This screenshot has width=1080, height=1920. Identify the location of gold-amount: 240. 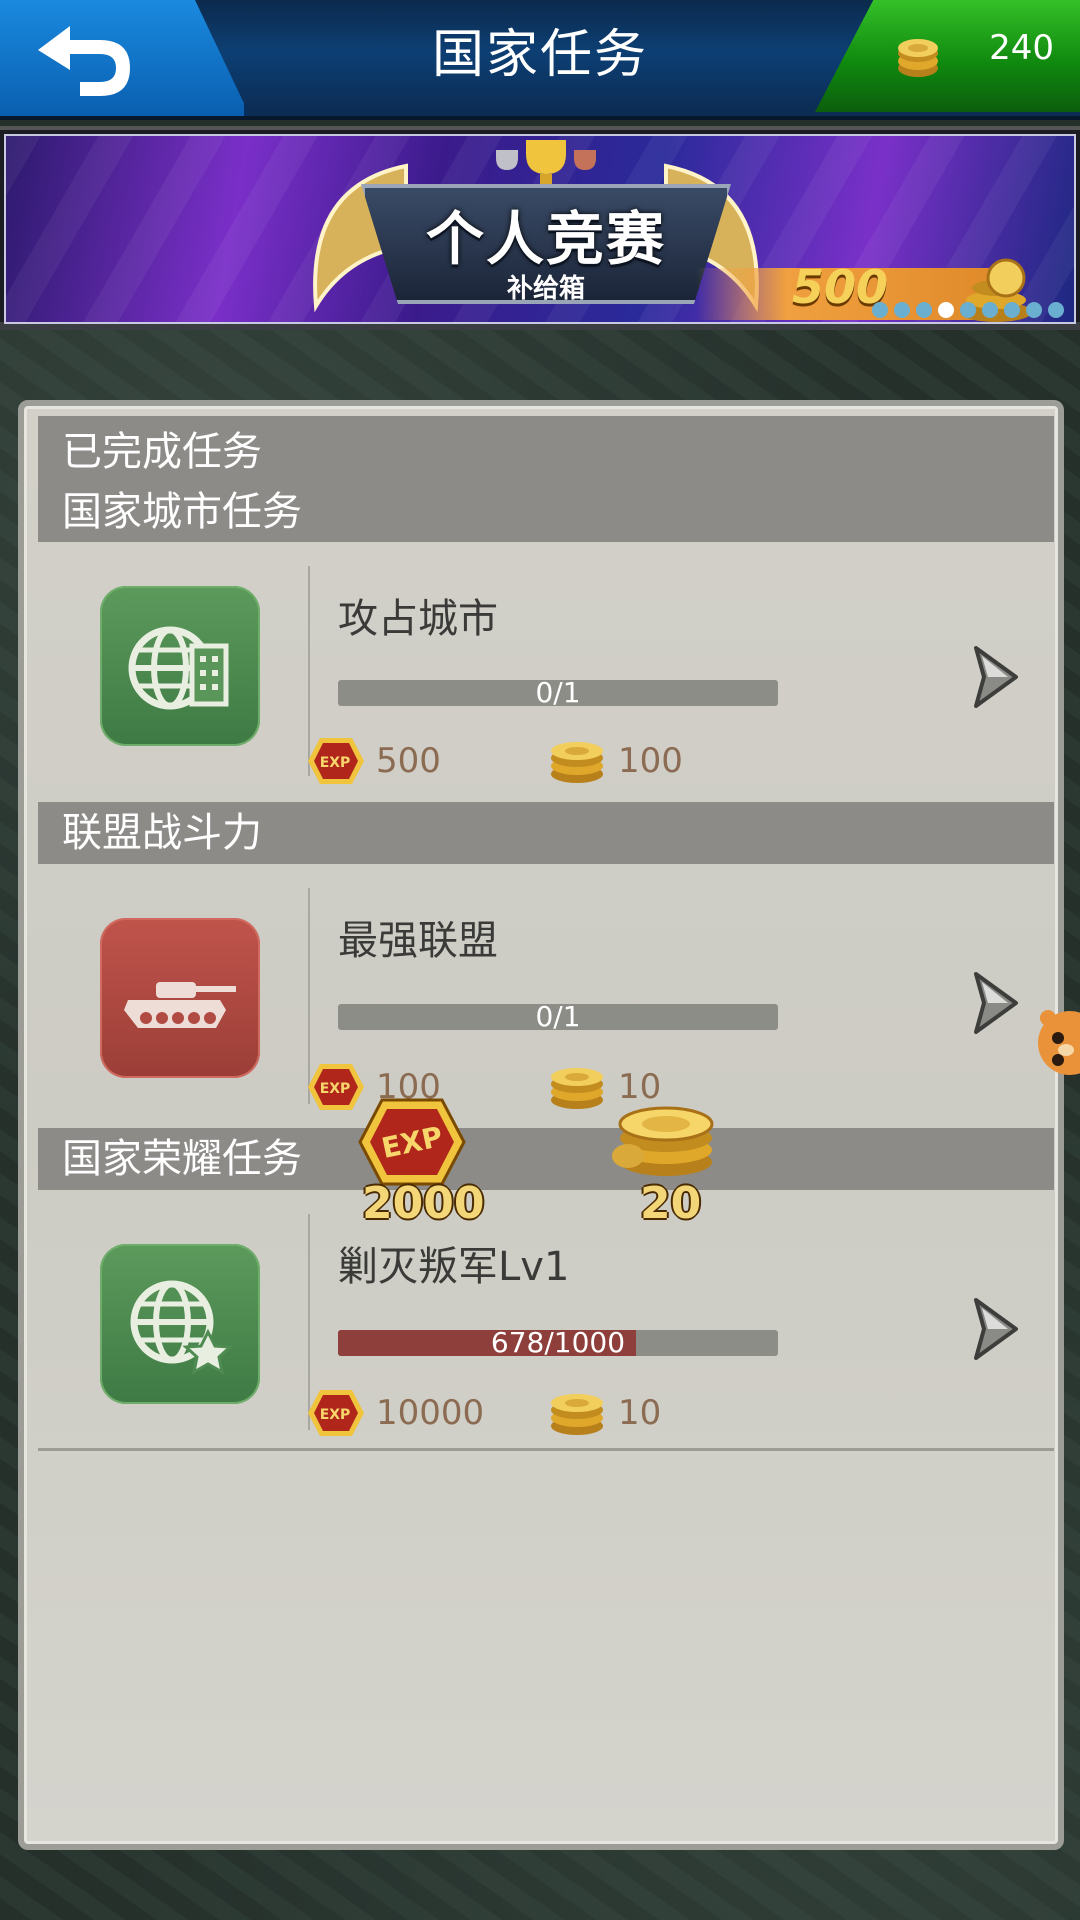
(1021, 48).